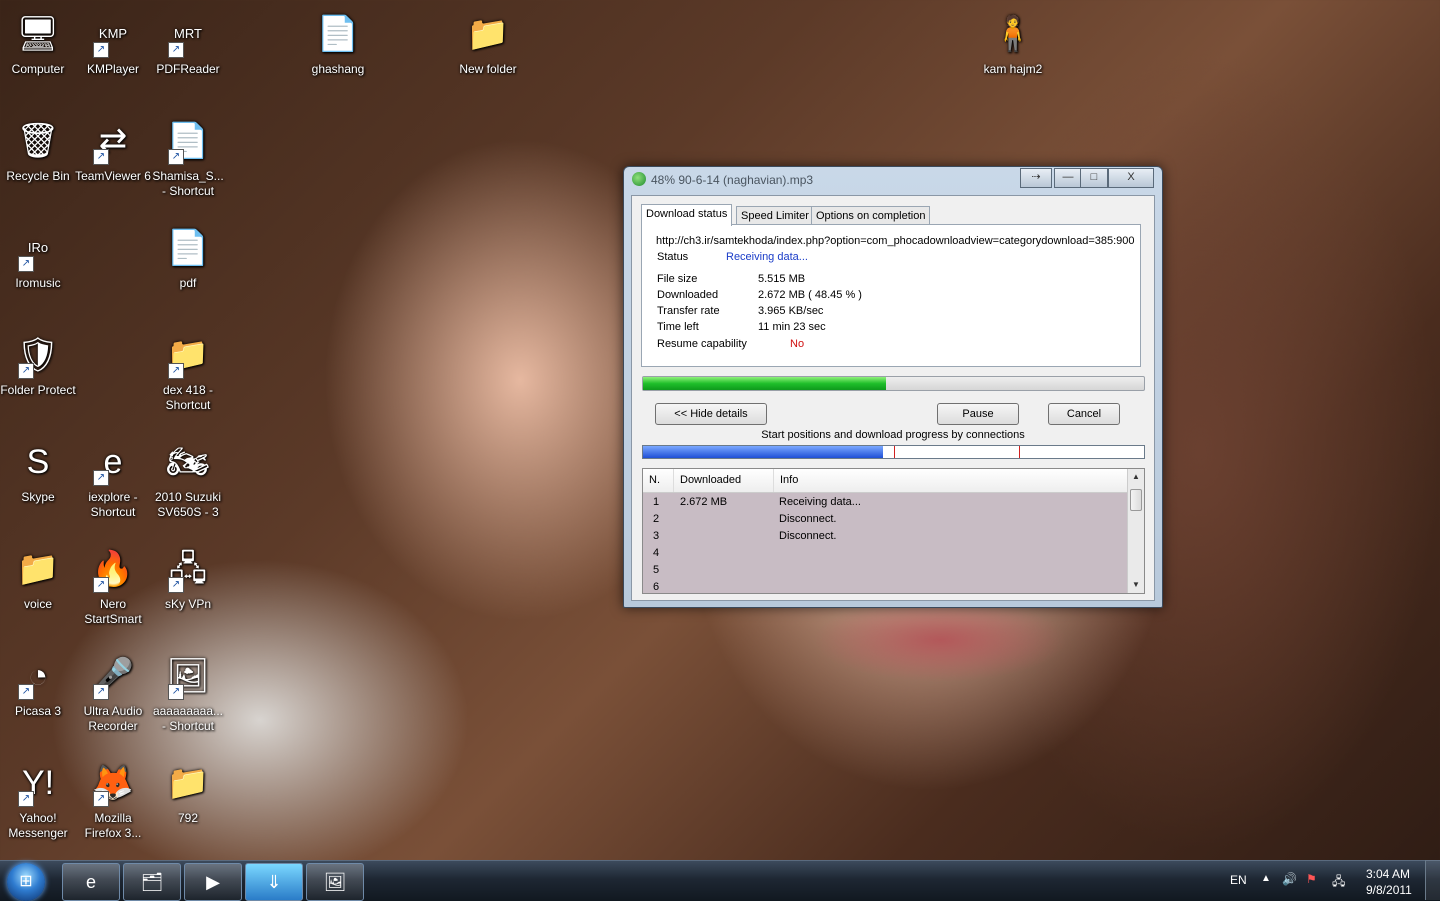 The width and height of the screenshot is (1440, 901). Describe the element at coordinates (885, 586) in the screenshot. I see `connection-row: 6` at that location.